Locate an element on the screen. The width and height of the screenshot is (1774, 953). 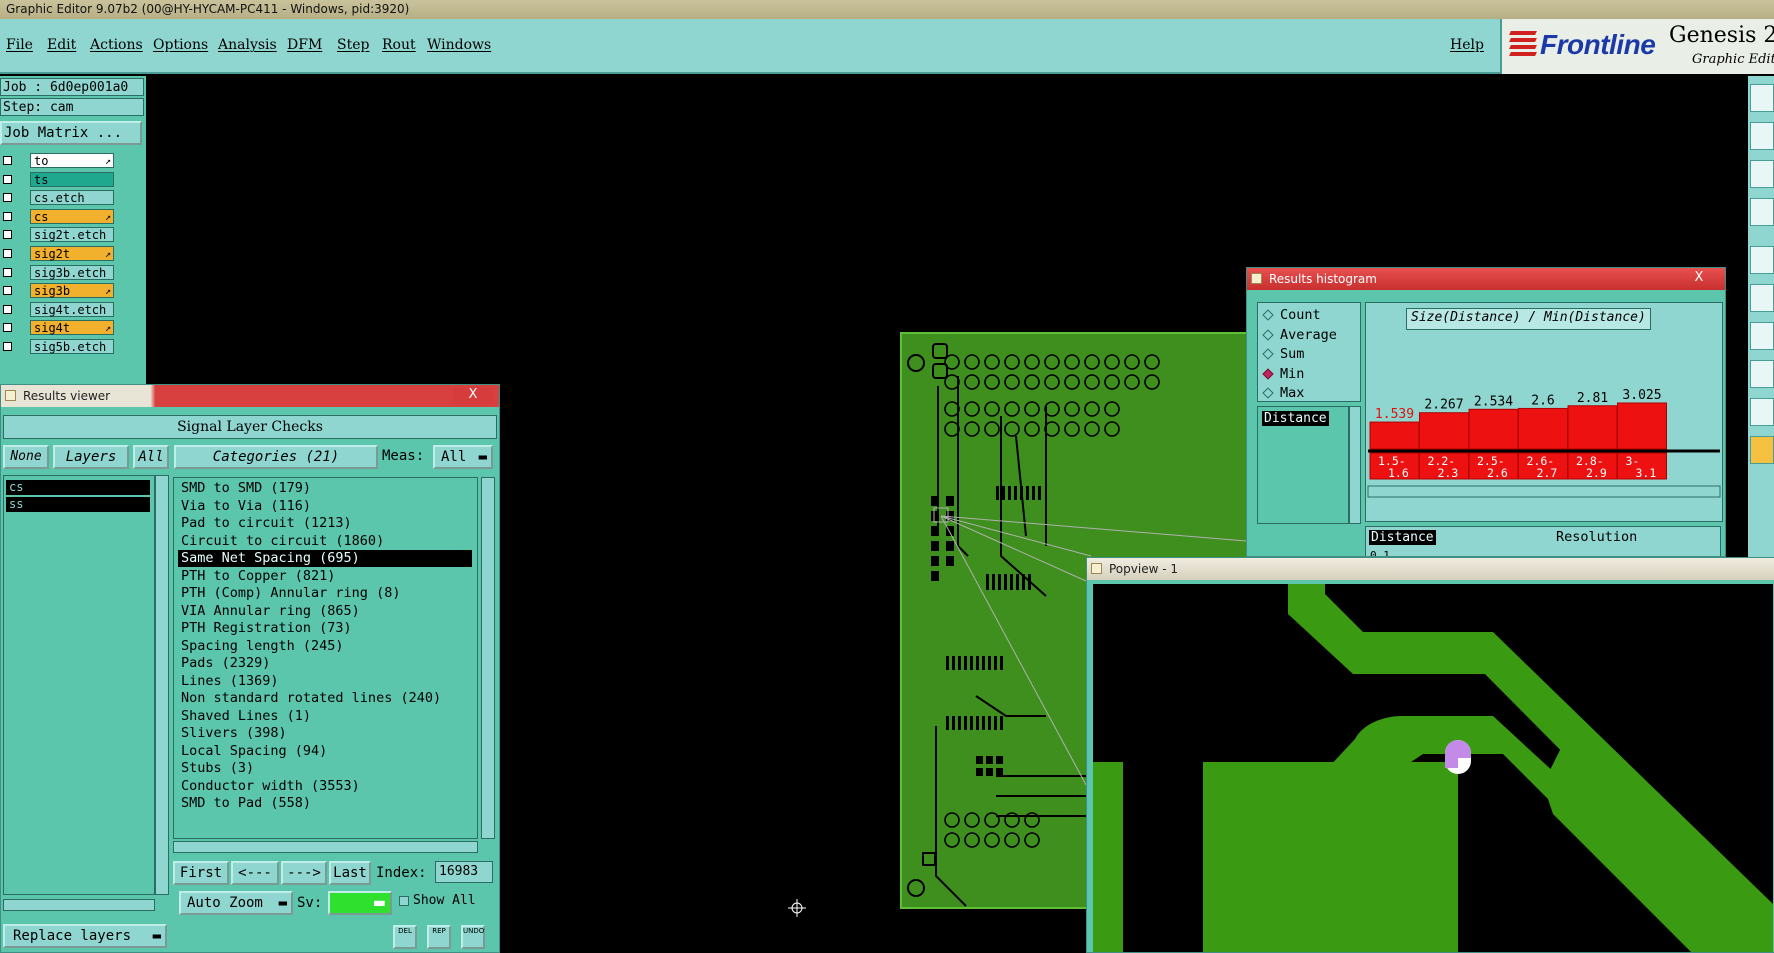
histogram-option-sum: Sum is located at coordinates (1283, 354).